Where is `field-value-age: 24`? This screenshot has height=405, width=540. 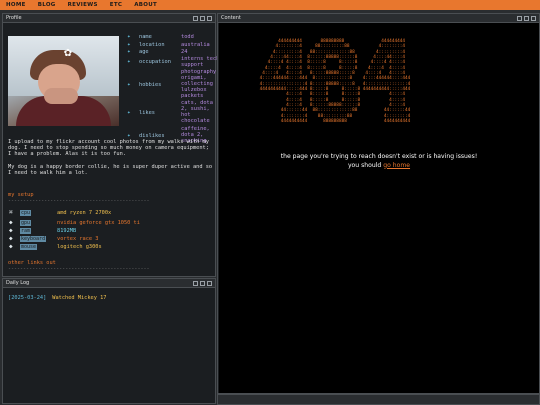 field-value-age: 24 is located at coordinates (184, 52).